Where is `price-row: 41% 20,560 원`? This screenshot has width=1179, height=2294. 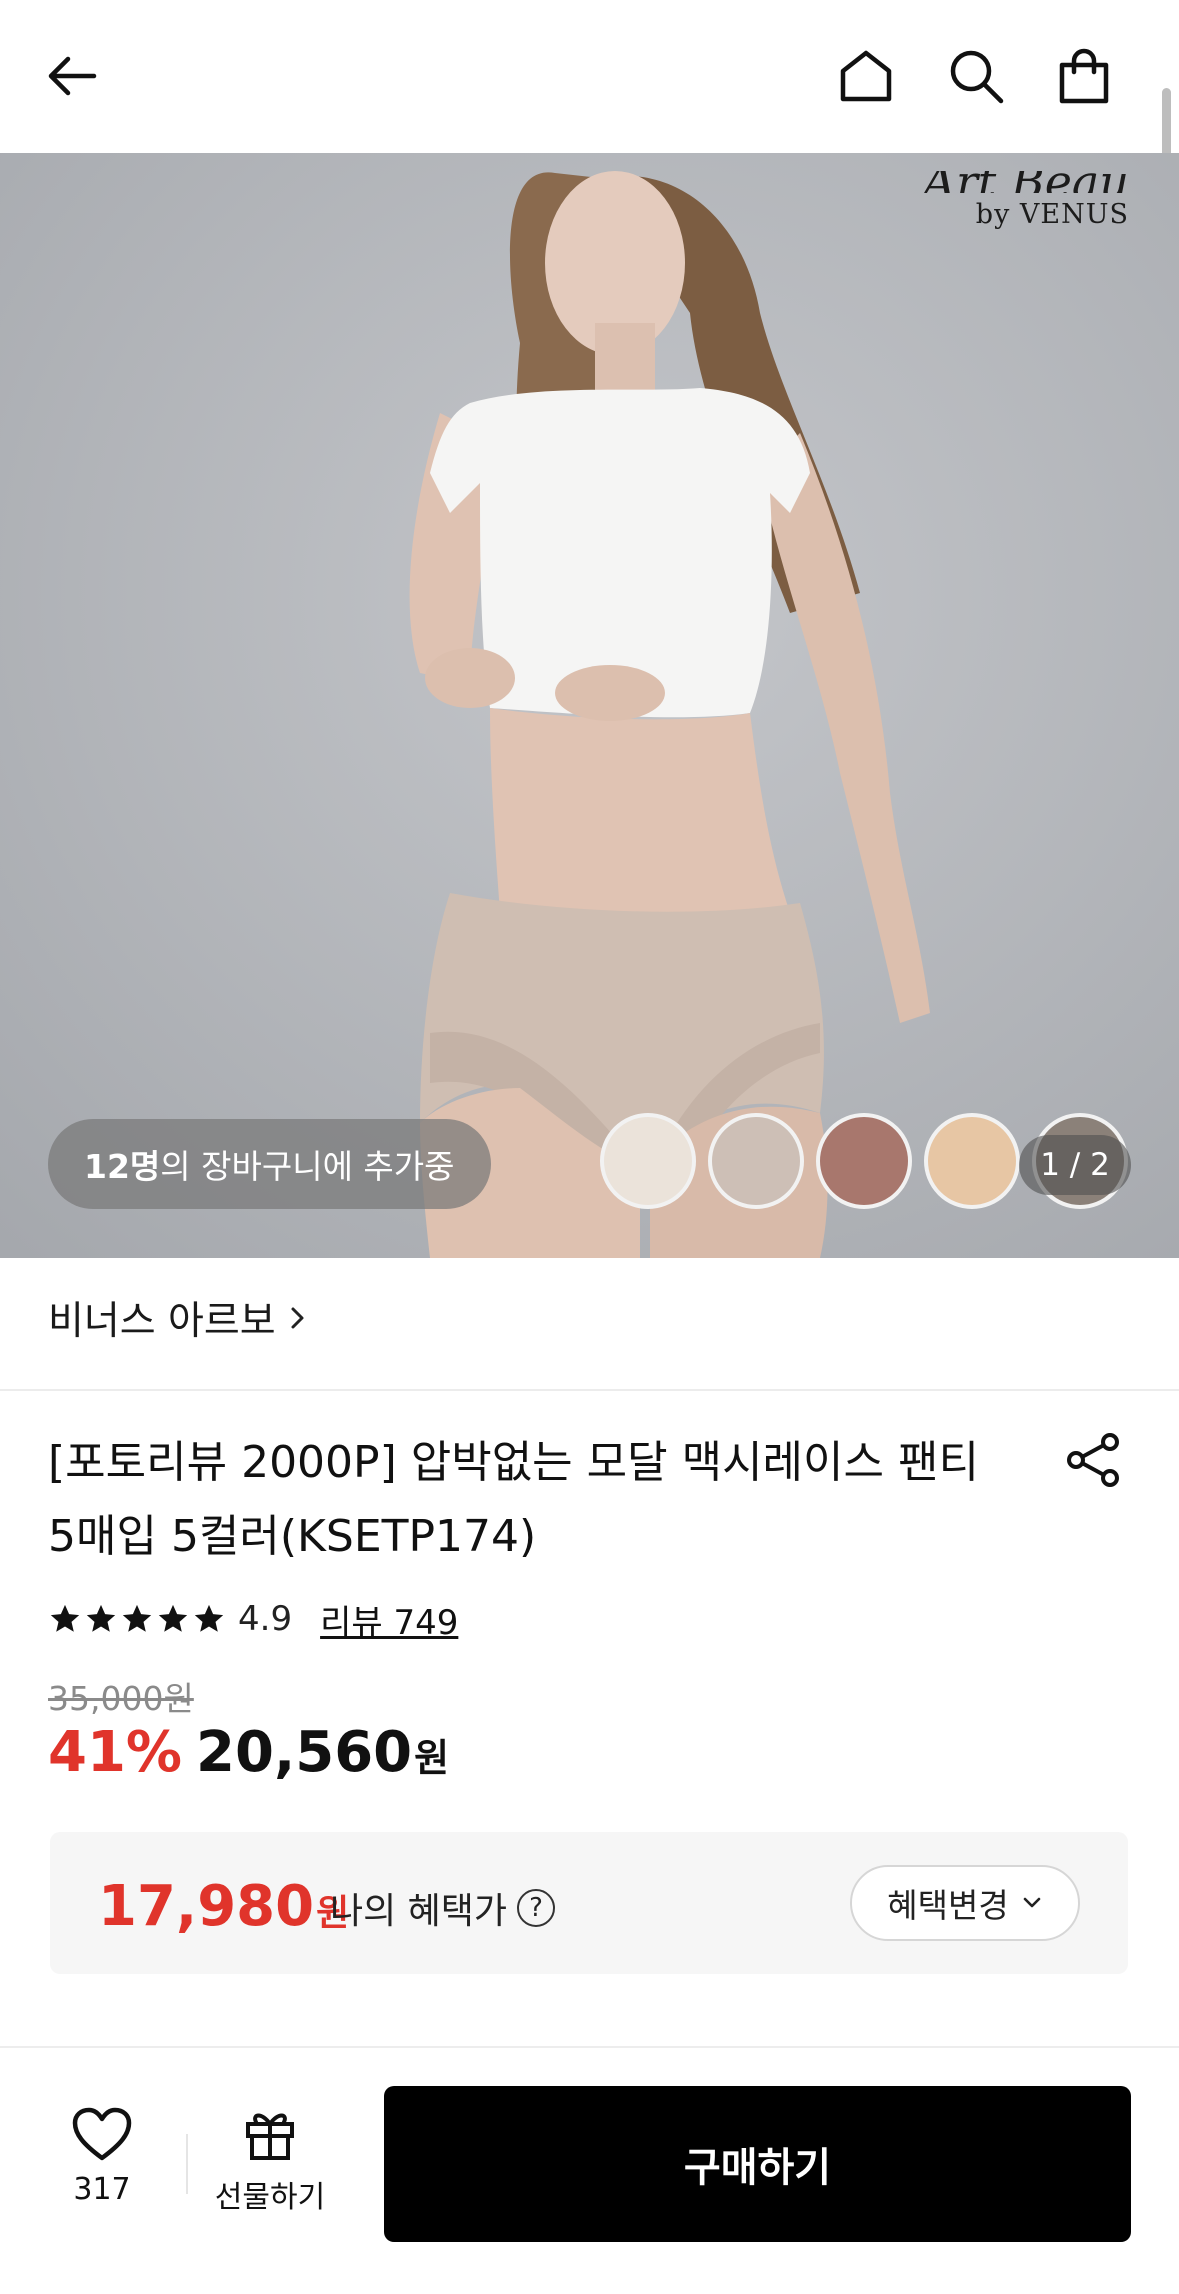 price-row: 41% 20,560 원 is located at coordinates (248, 1755).